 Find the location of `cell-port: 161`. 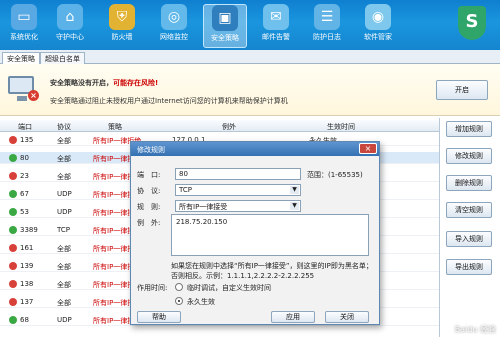

cell-port: 161 is located at coordinates (27, 248).